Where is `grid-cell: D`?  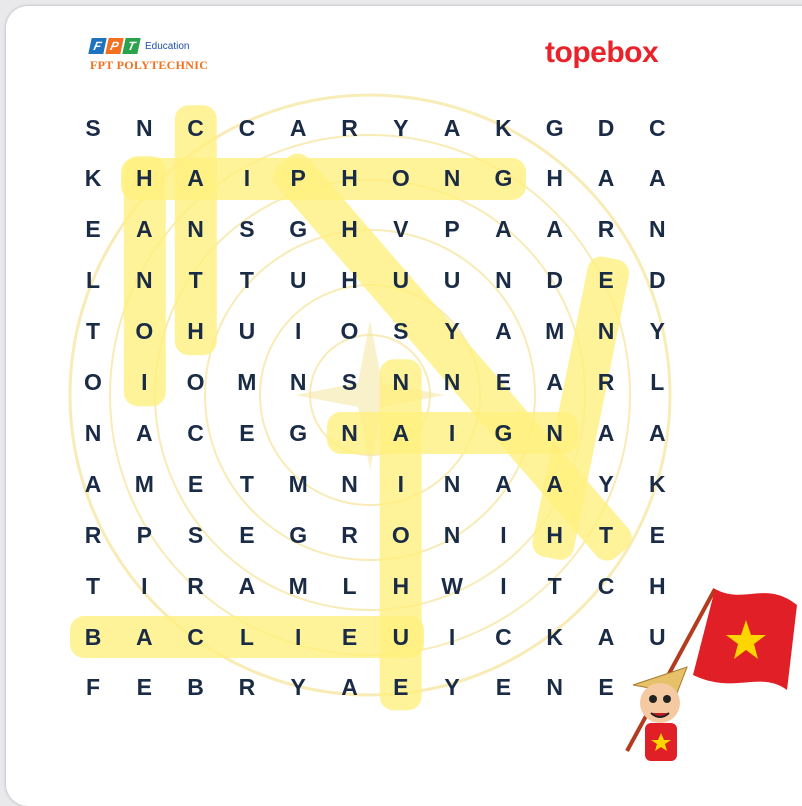 grid-cell: D is located at coordinates (606, 128).